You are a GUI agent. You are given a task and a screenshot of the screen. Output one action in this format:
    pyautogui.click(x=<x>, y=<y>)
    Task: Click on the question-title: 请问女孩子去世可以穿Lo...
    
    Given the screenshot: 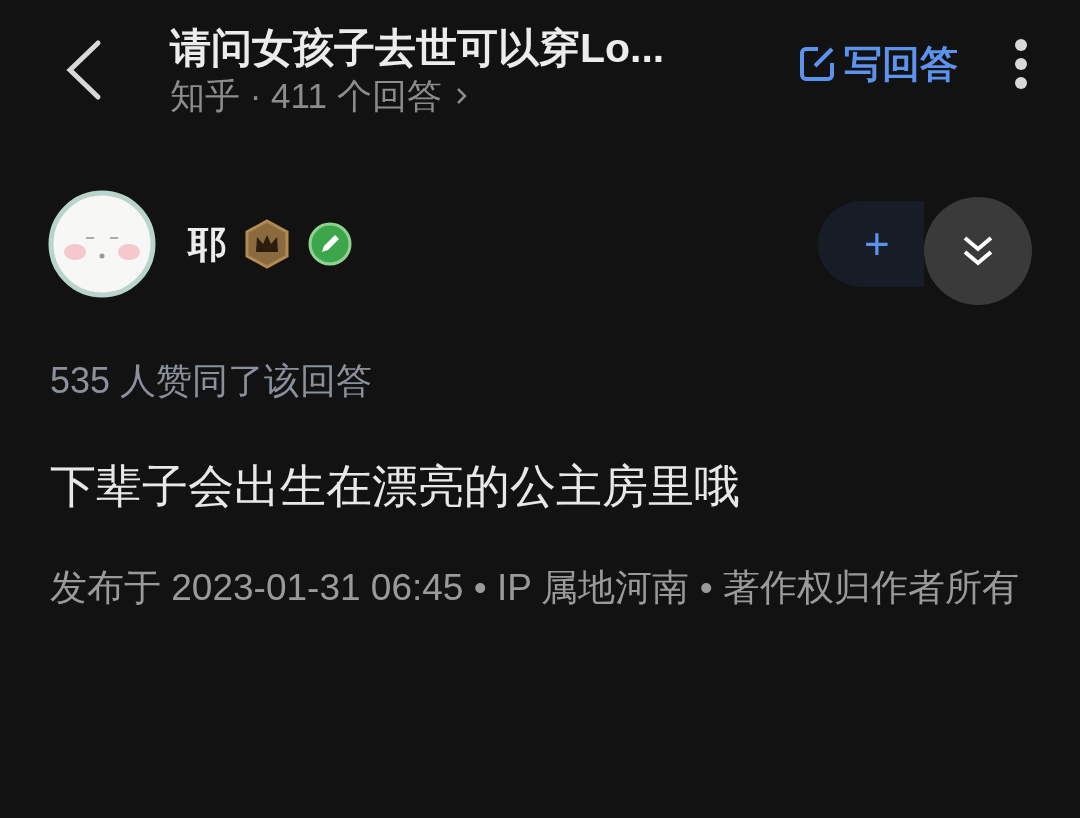 What is the action you would take?
    pyautogui.click(x=418, y=48)
    